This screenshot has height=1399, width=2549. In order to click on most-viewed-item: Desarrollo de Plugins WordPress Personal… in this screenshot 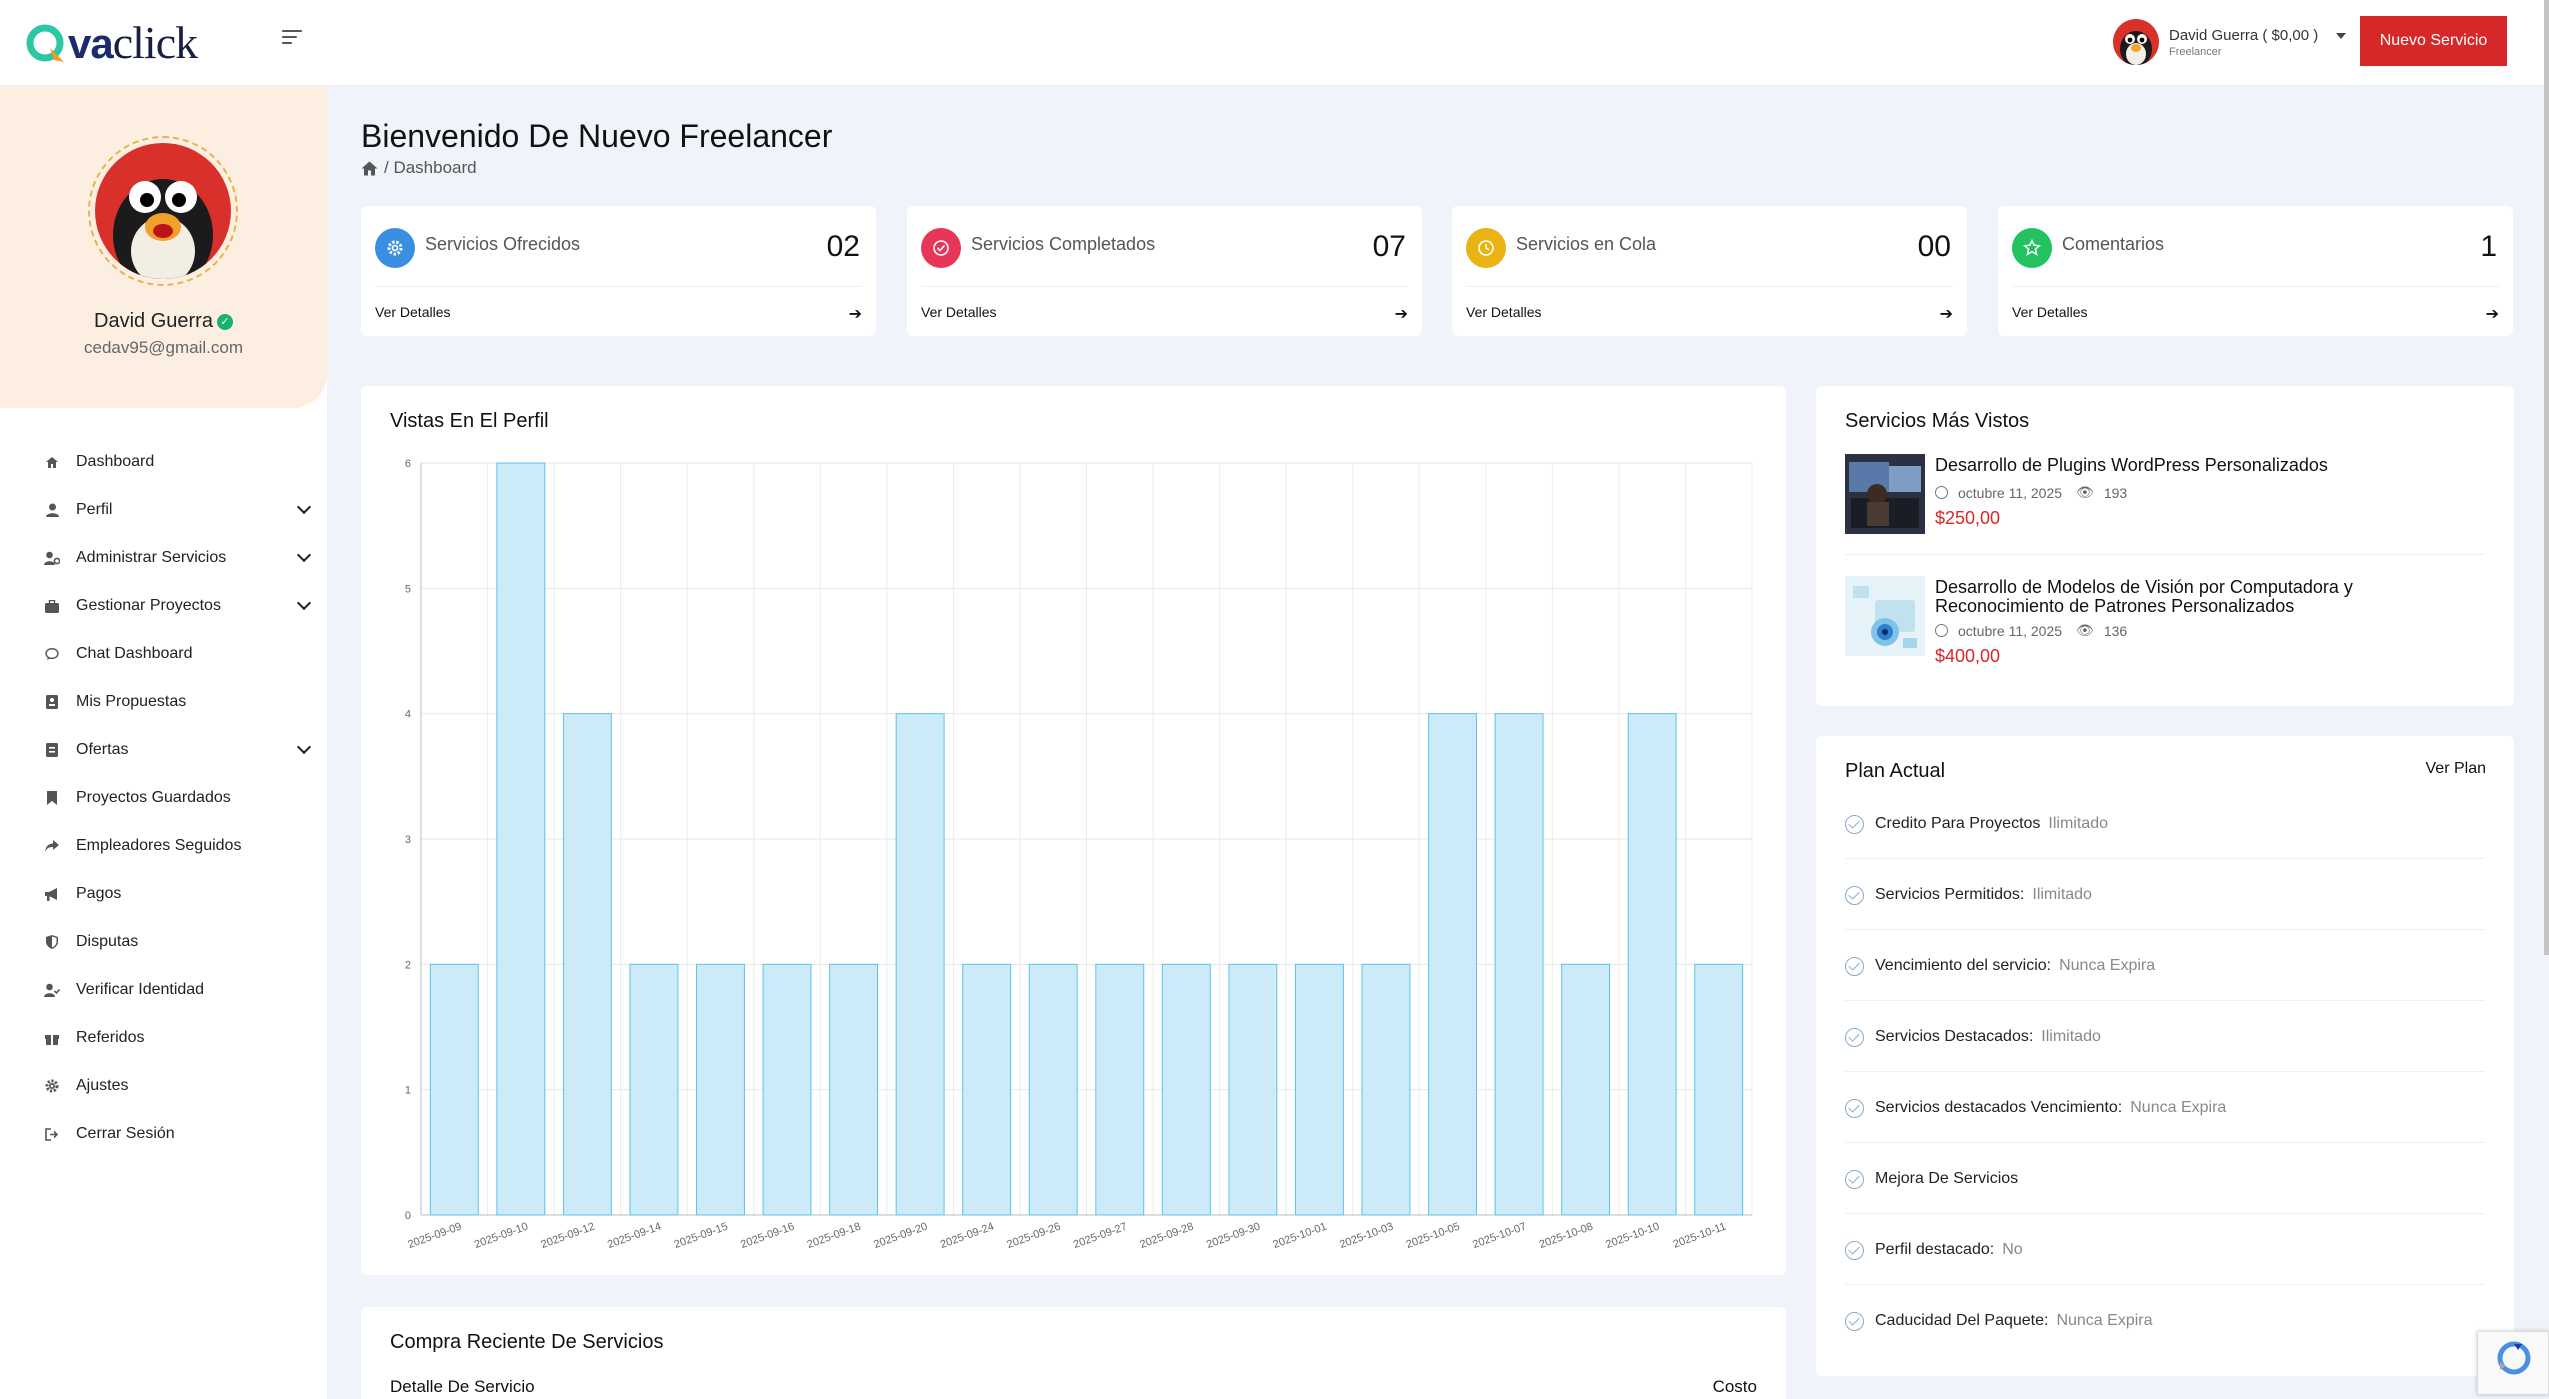, I will do `click(2165, 495)`.